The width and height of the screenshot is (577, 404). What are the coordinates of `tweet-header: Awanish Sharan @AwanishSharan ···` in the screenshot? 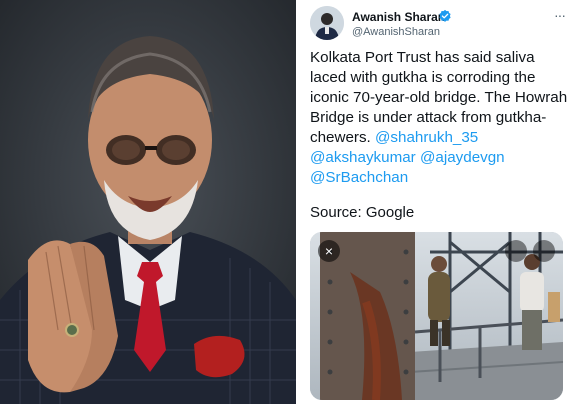 It's located at (439, 24).